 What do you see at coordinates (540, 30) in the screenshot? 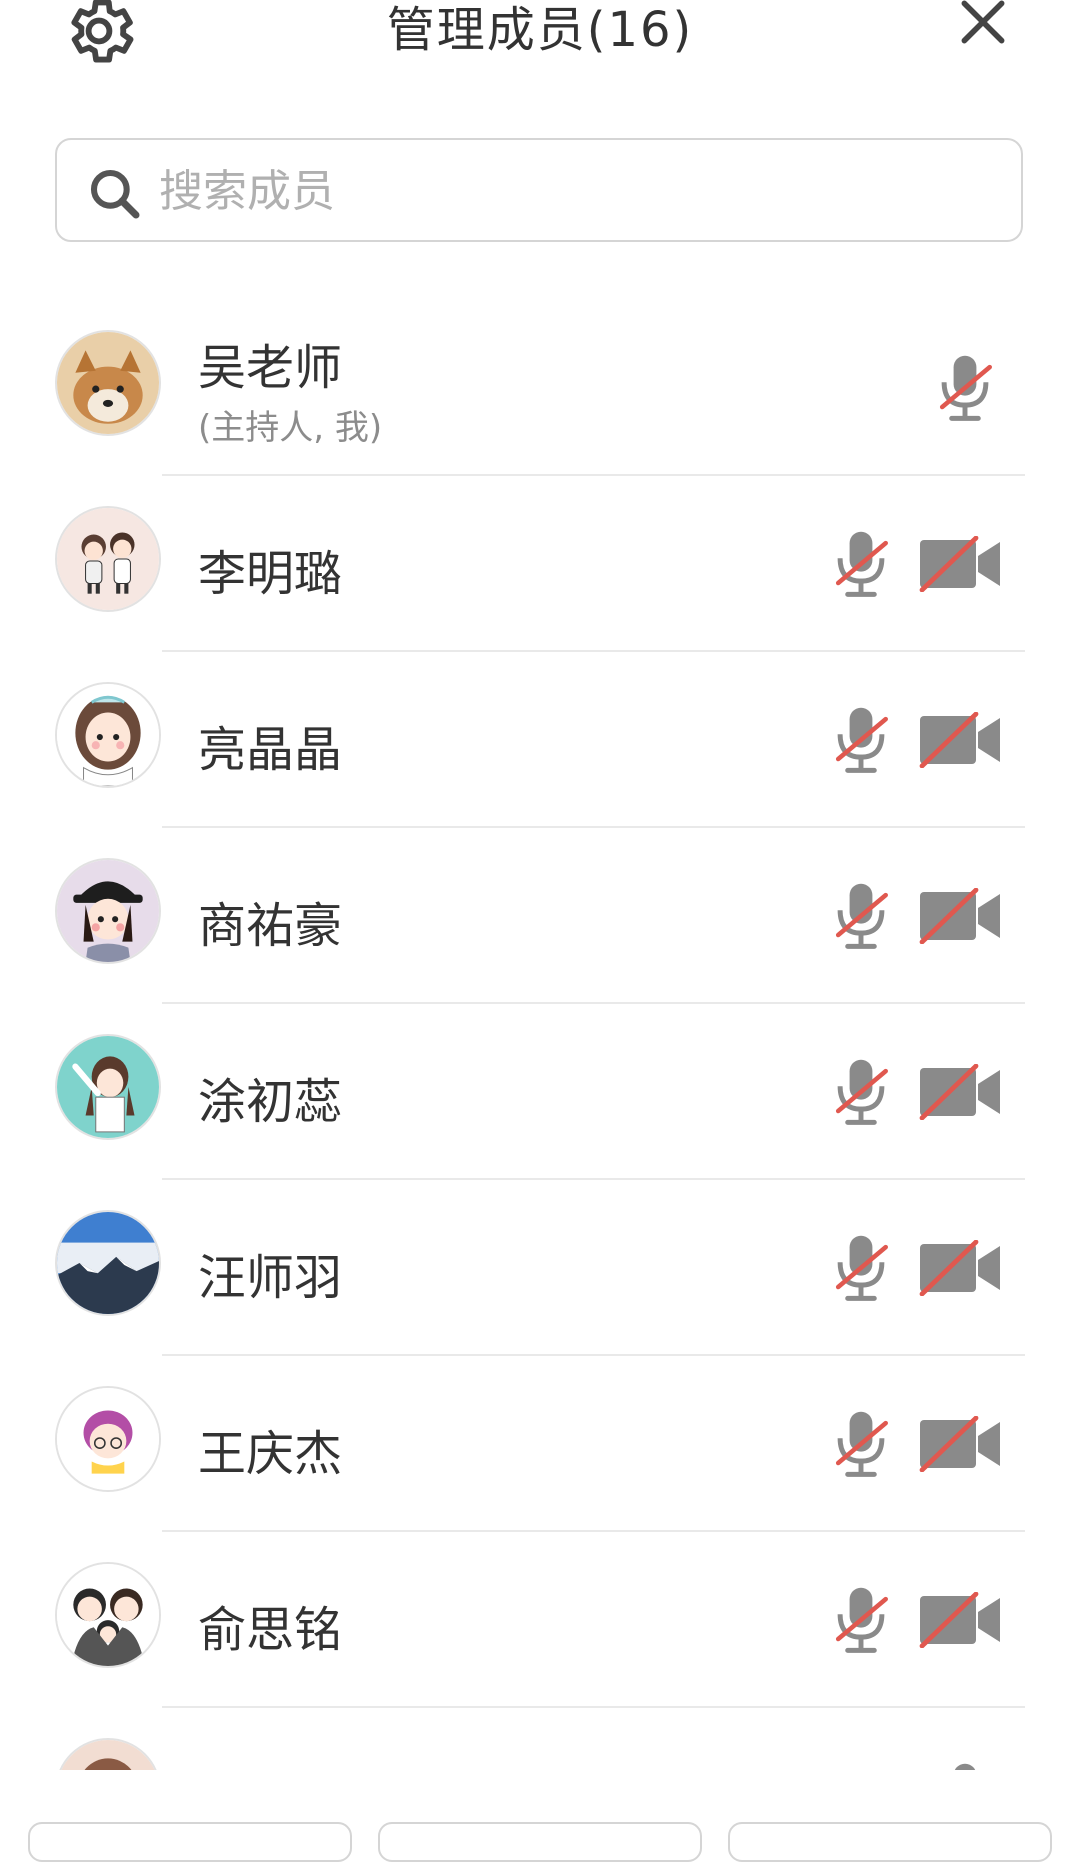
I see `page-title: 管理成员(16)` at bounding box center [540, 30].